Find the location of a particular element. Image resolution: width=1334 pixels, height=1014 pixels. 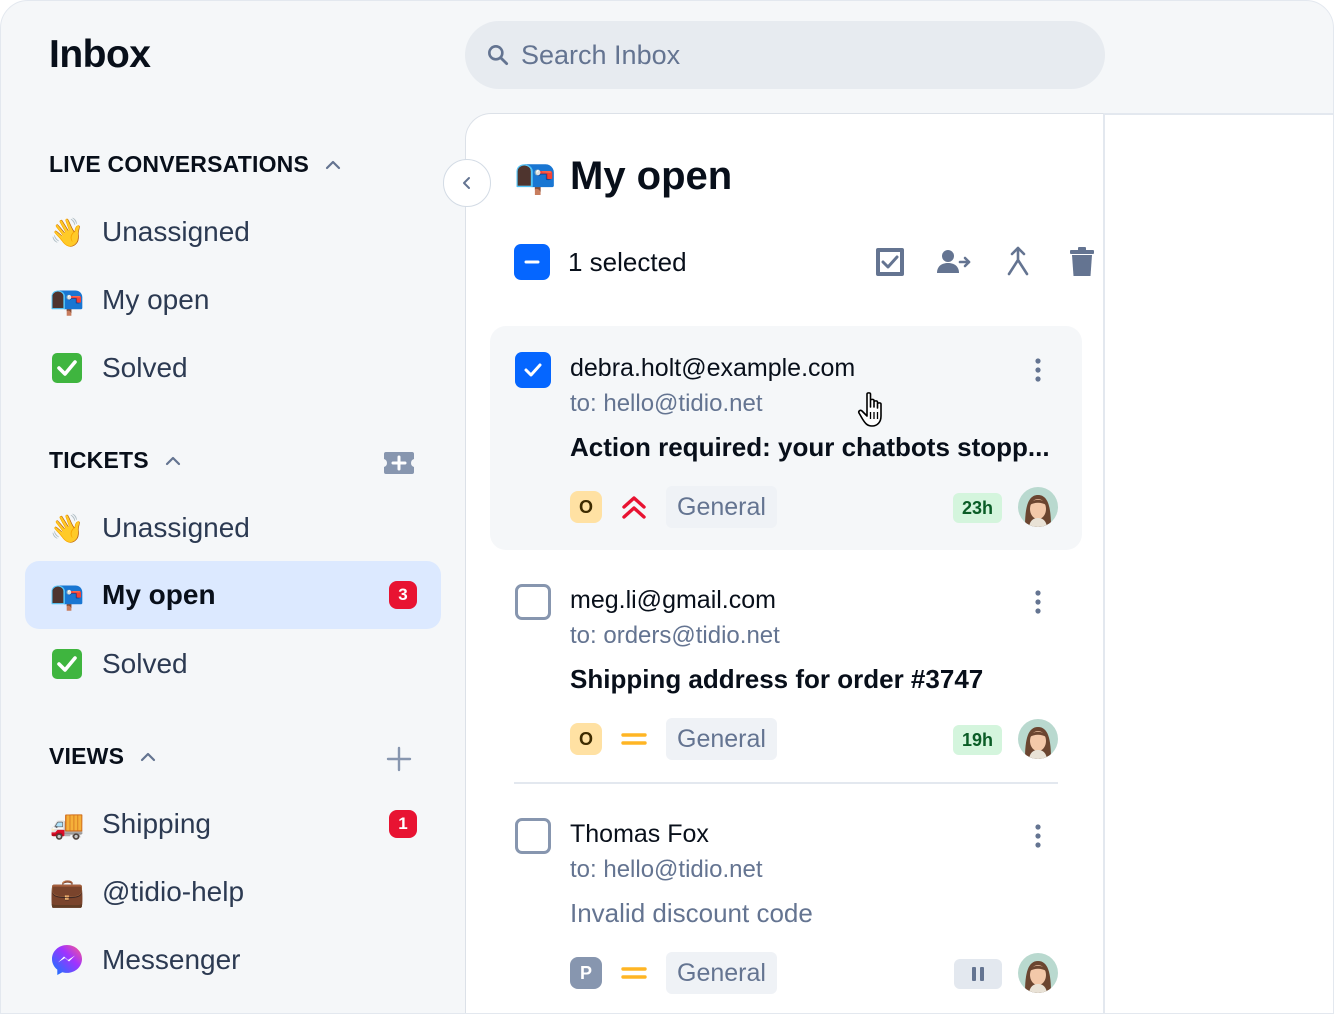

chevron-left-icon is located at coordinates (466, 183).